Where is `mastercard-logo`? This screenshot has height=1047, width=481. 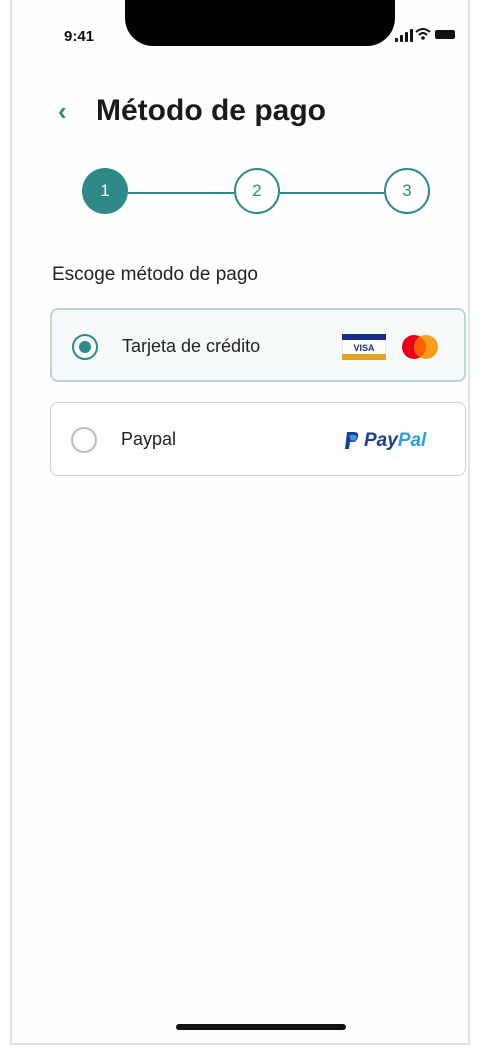 mastercard-logo is located at coordinates (420, 347).